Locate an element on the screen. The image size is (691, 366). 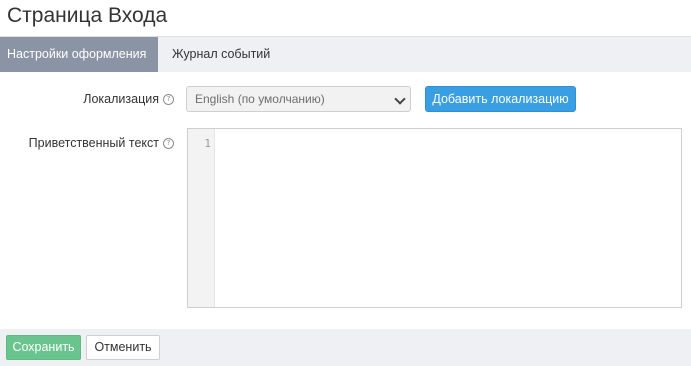
tab-label: Настройки оформления is located at coordinates (77, 54).